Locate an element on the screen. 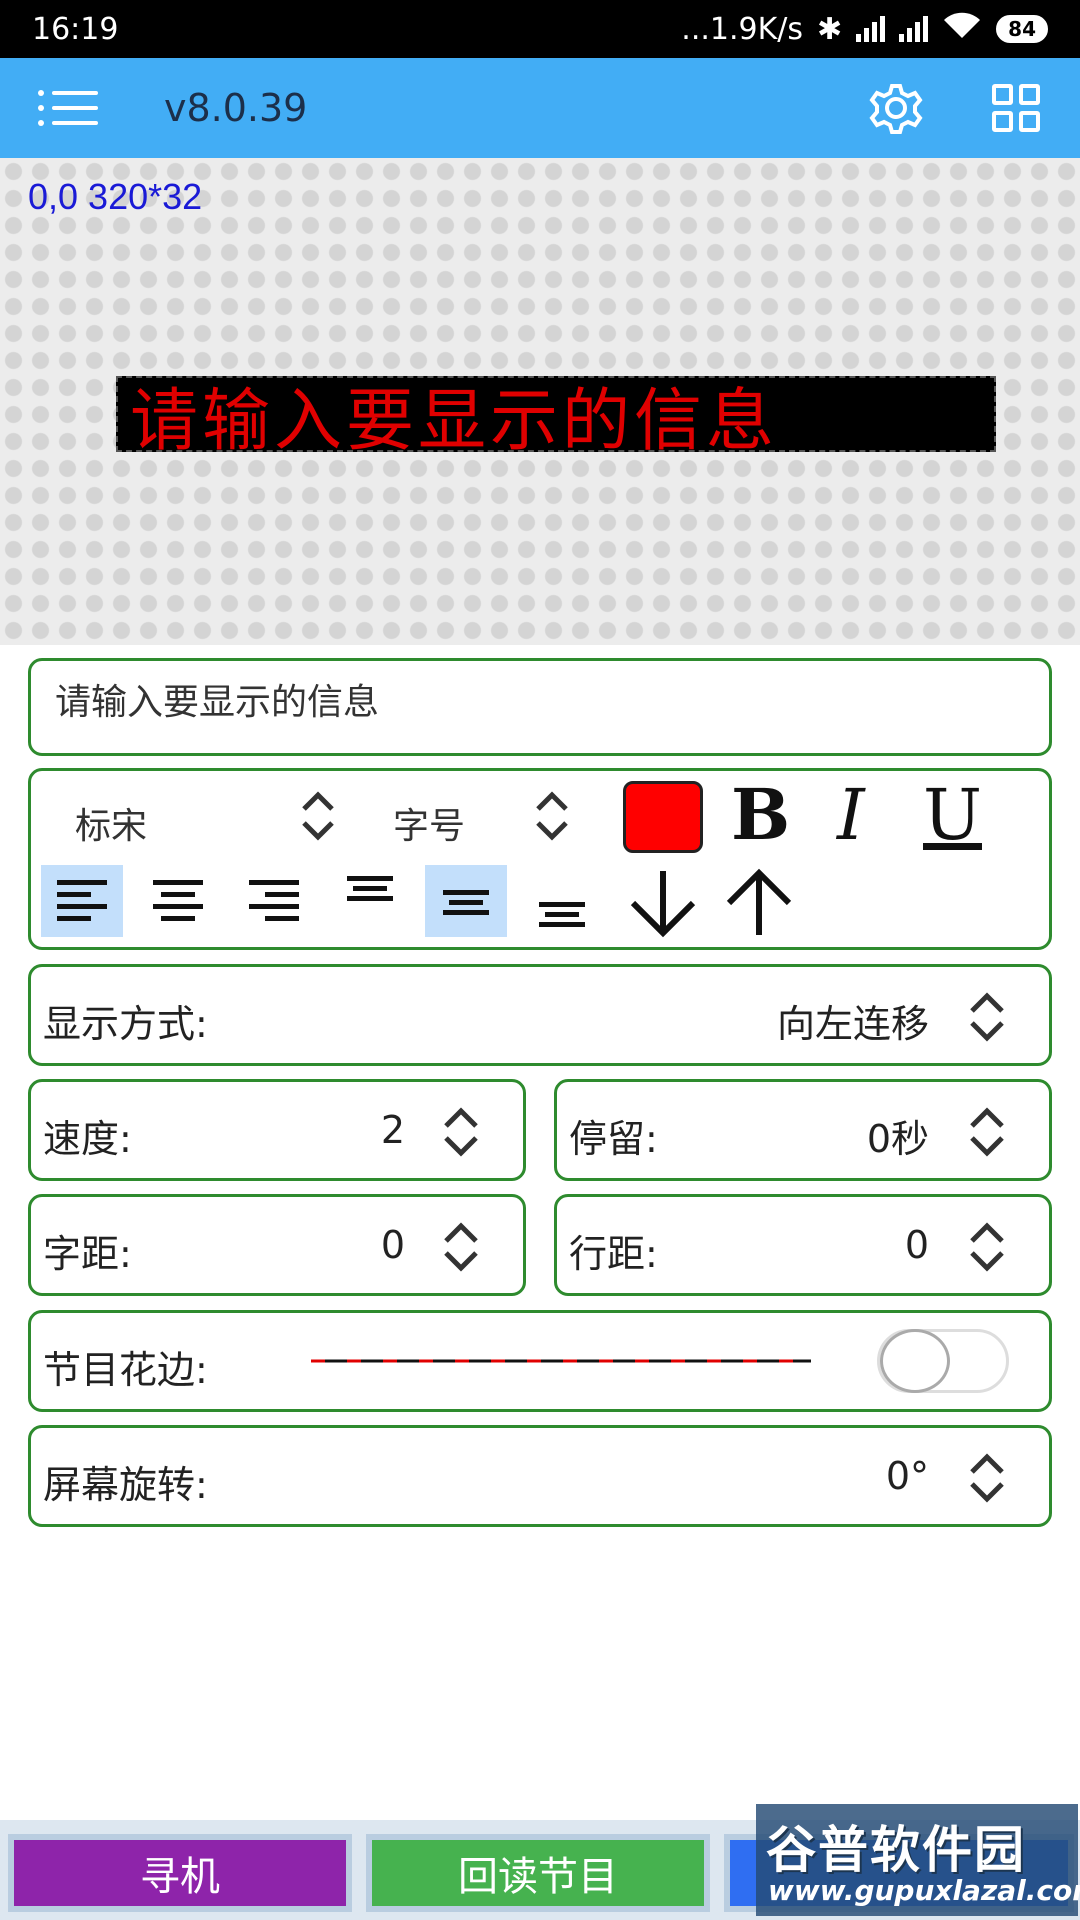 The image size is (1080, 1920). bold-button: B is located at coordinates (760, 815).